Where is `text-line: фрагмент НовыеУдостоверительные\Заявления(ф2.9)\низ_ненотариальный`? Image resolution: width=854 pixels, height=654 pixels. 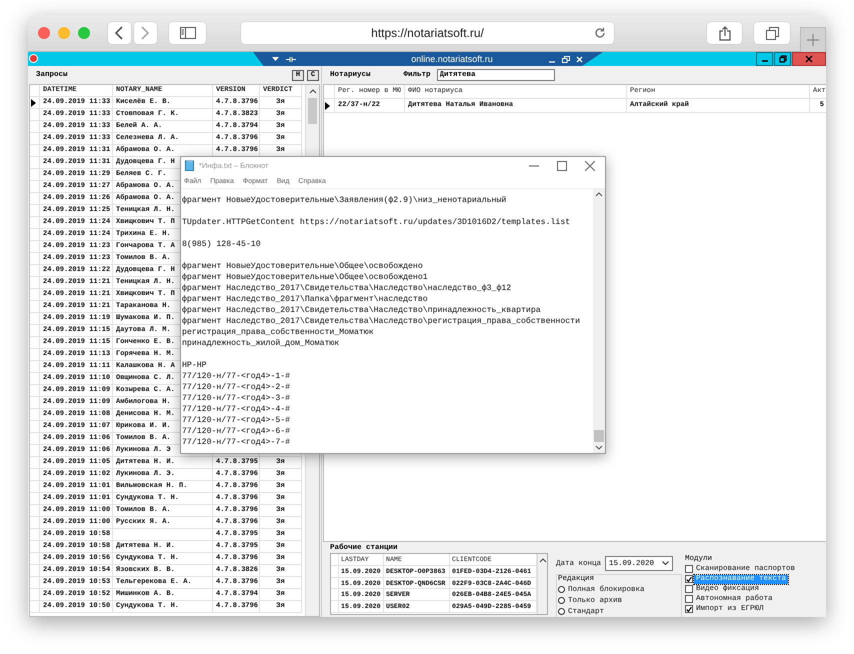
text-line: фрагмент НовыеУдостоверительные\Заявления(ф2.9)\низ_ненотариальный is located at coordinates (344, 200).